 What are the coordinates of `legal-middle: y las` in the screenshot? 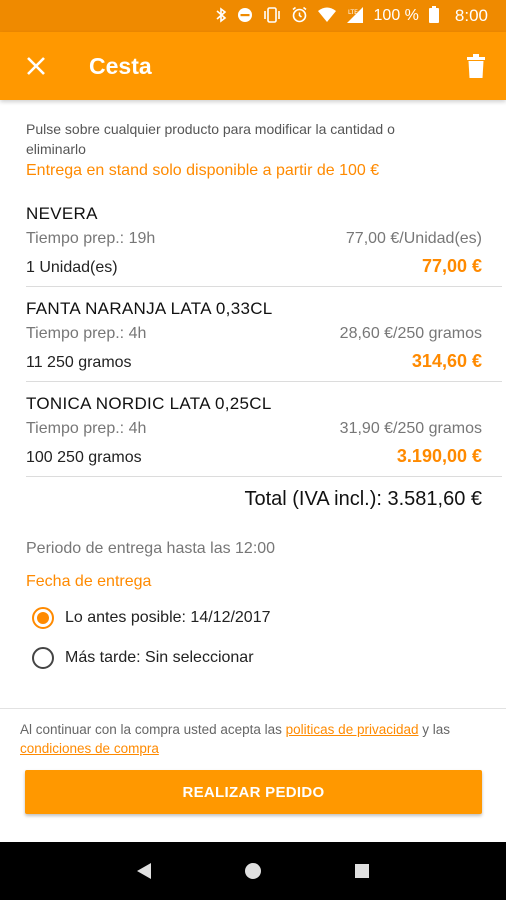 It's located at (434, 729).